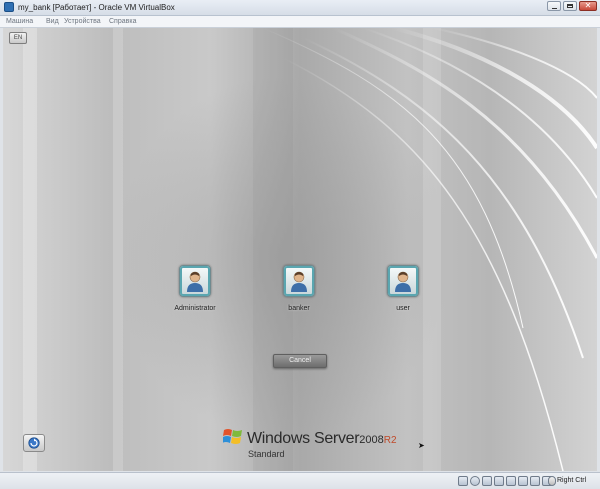 Image resolution: width=600 pixels, height=489 pixels. I want to click on optical-drive-icon, so click(475, 481).